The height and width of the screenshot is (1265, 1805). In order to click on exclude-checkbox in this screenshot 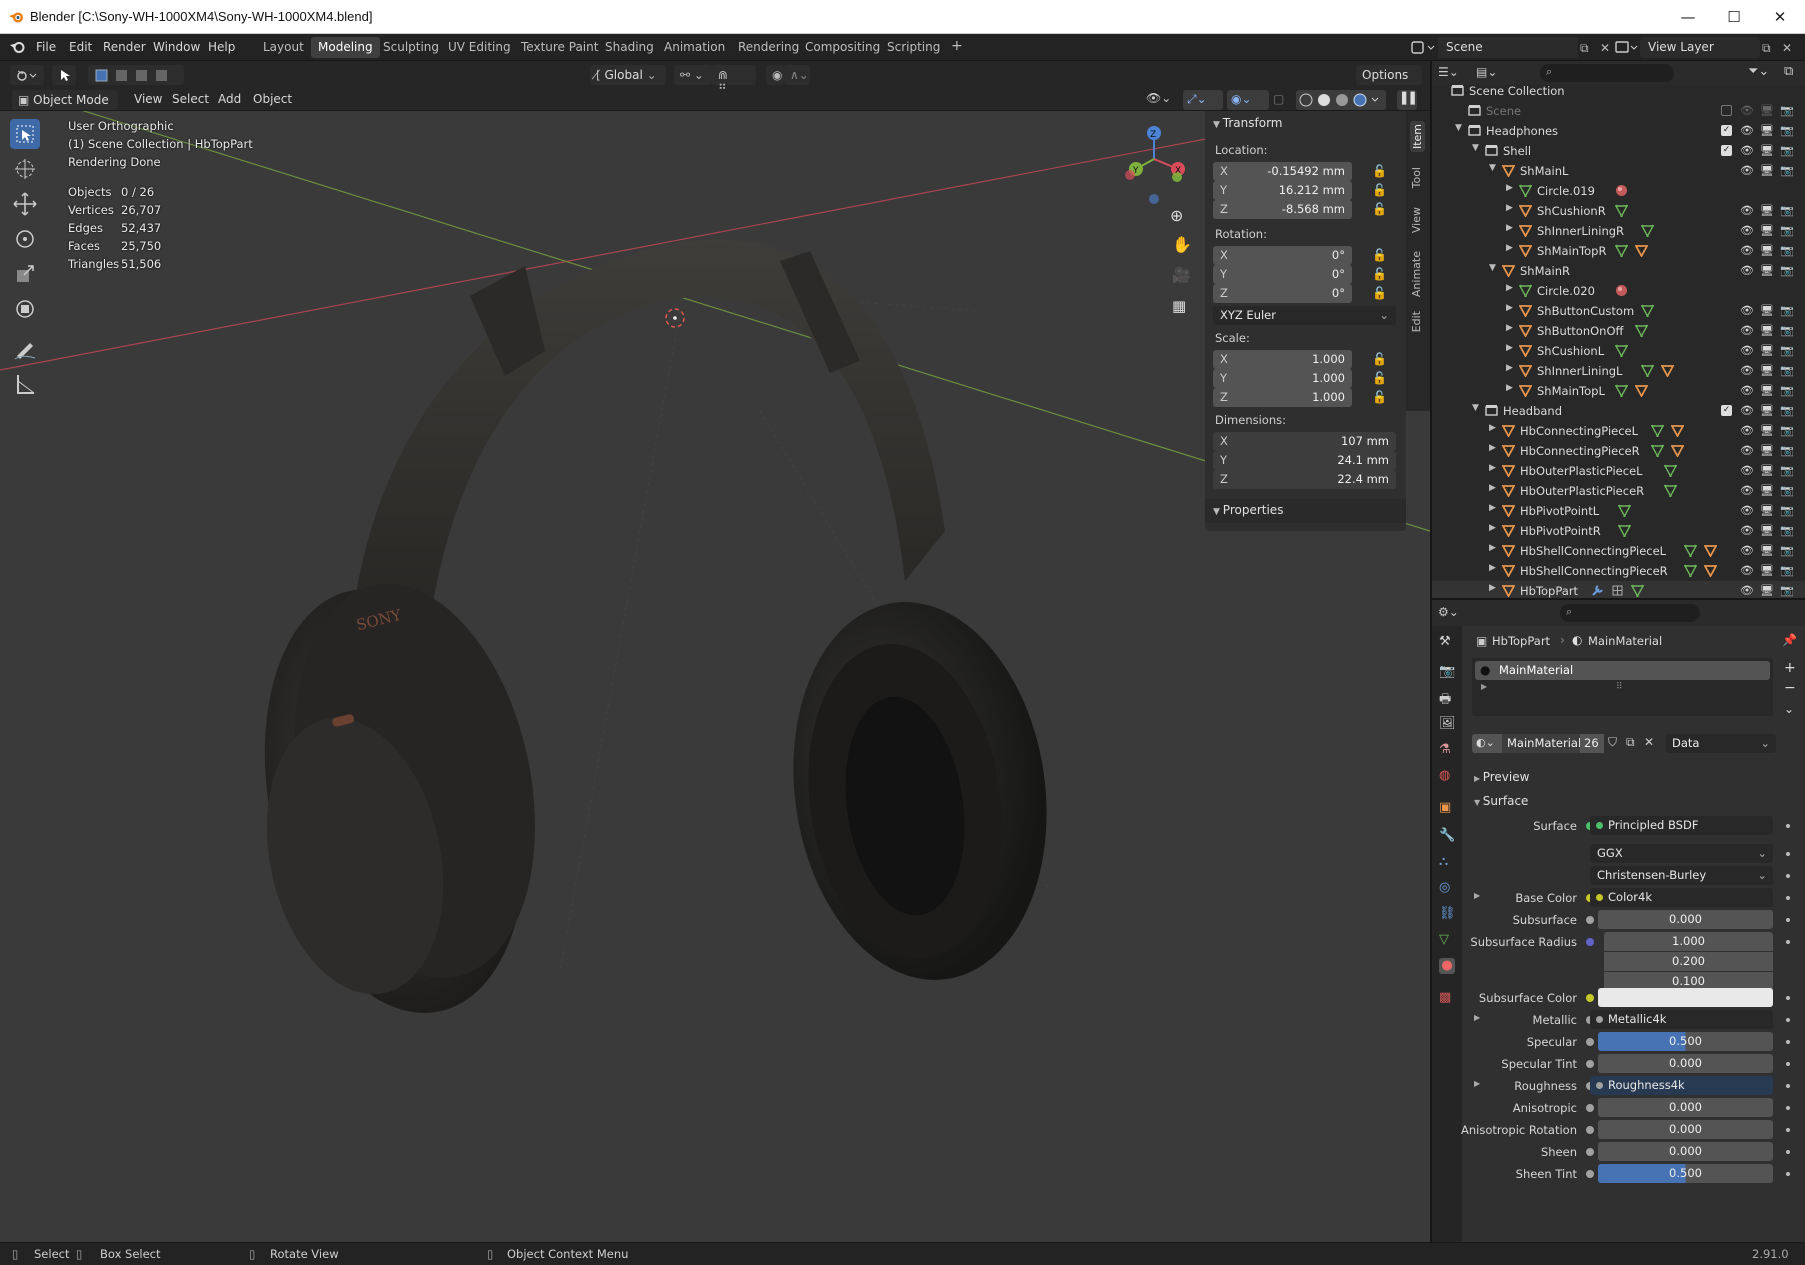, I will do `click(1726, 110)`.